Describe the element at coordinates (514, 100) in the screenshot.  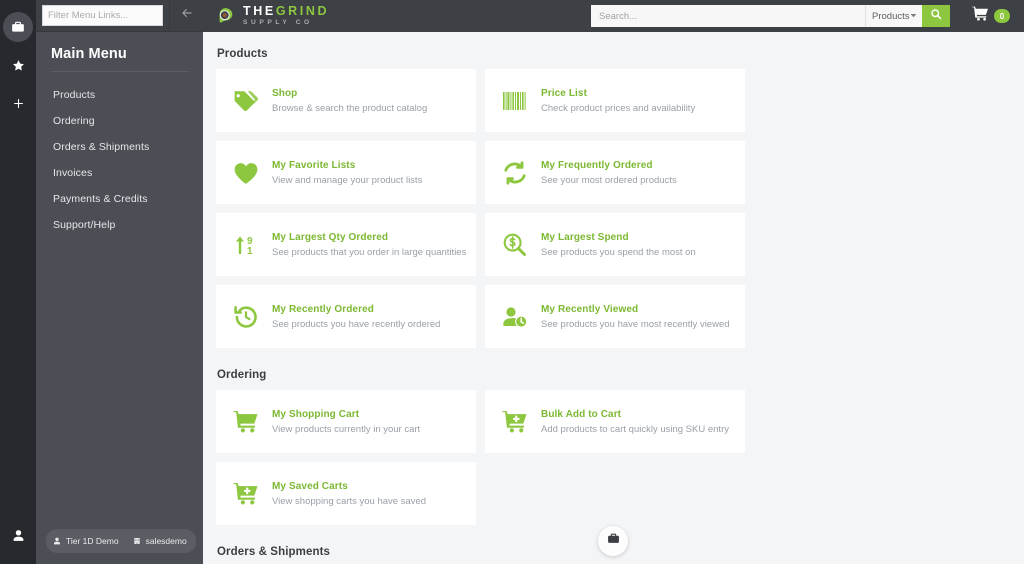
I see `barcode-icon` at that location.